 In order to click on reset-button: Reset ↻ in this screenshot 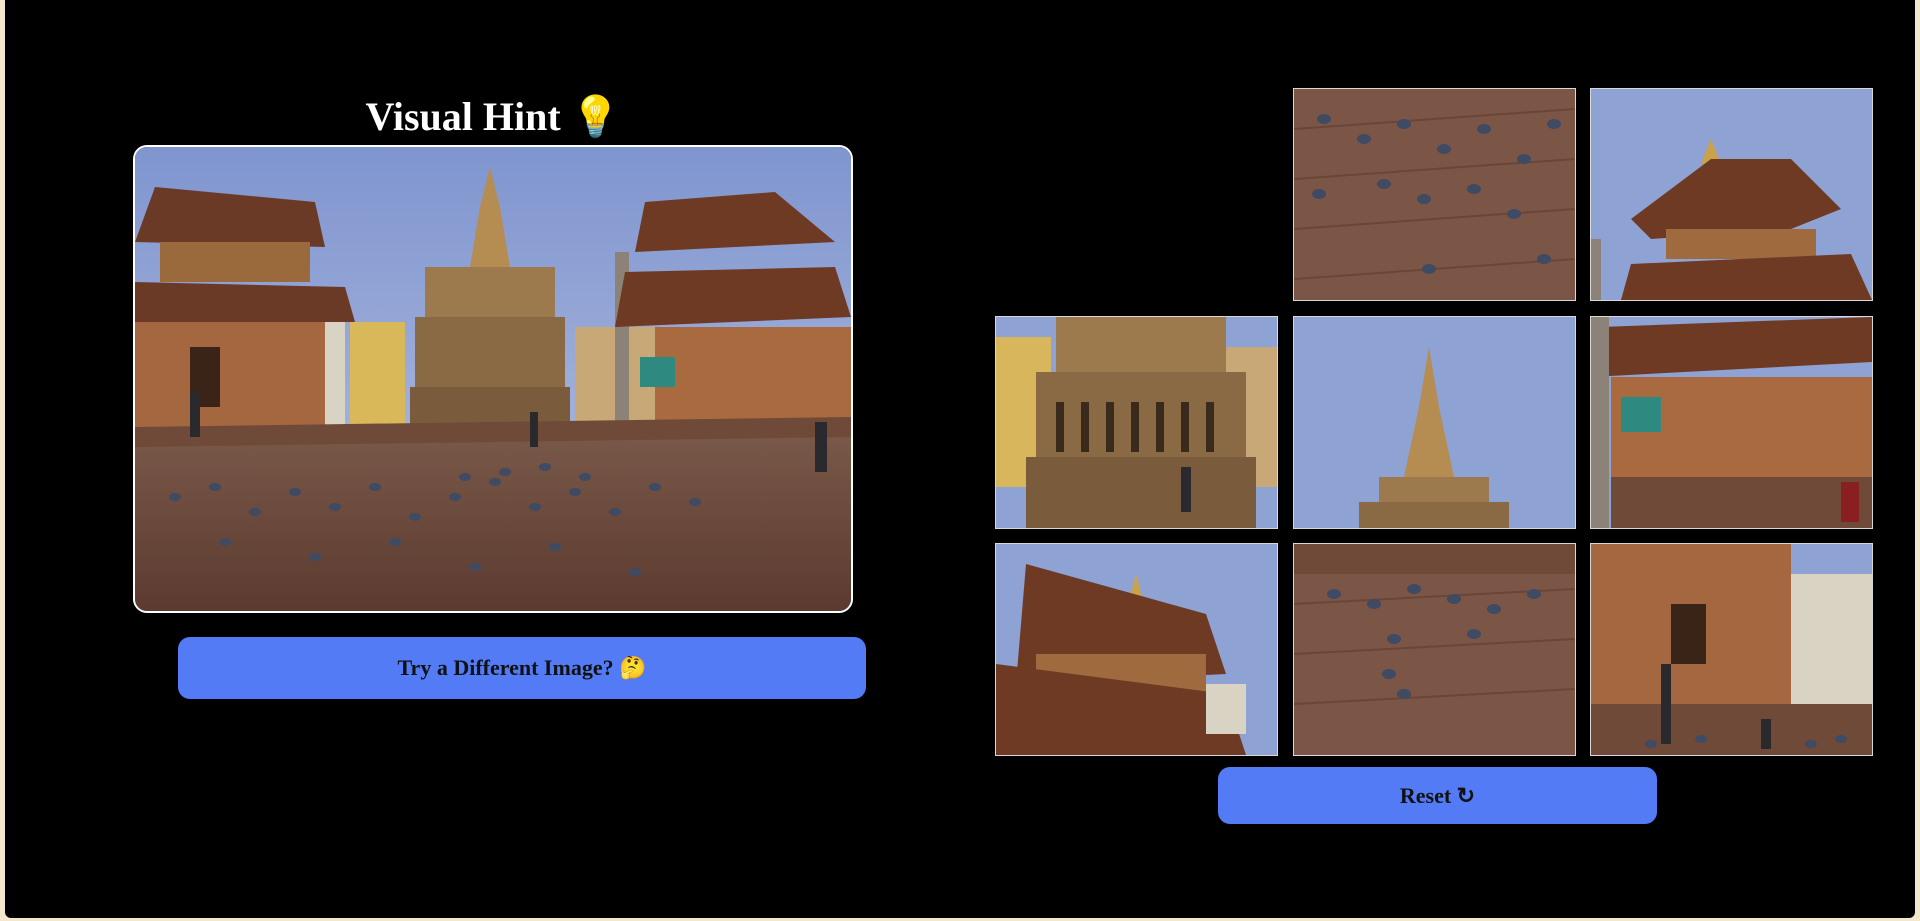, I will do `click(1437, 795)`.